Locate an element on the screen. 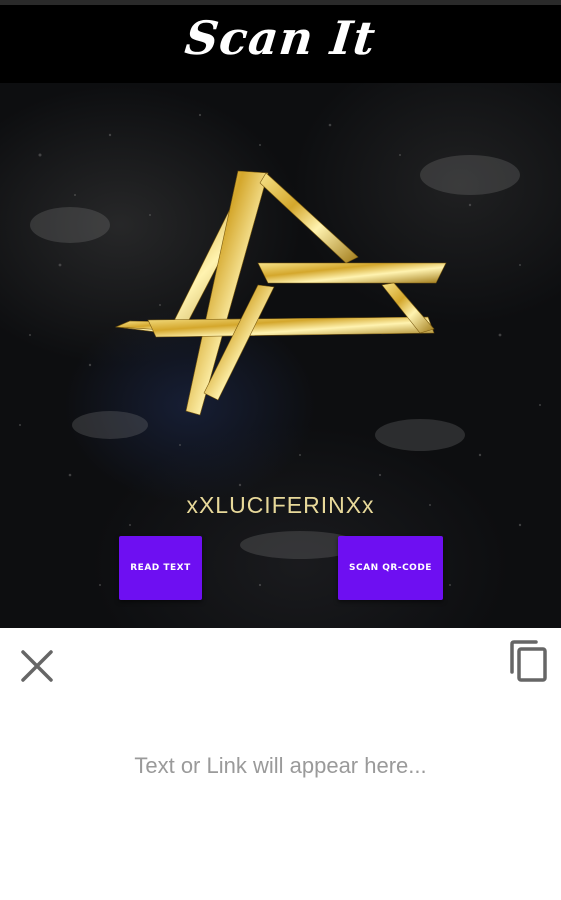  copy-icon is located at coordinates (528, 661).